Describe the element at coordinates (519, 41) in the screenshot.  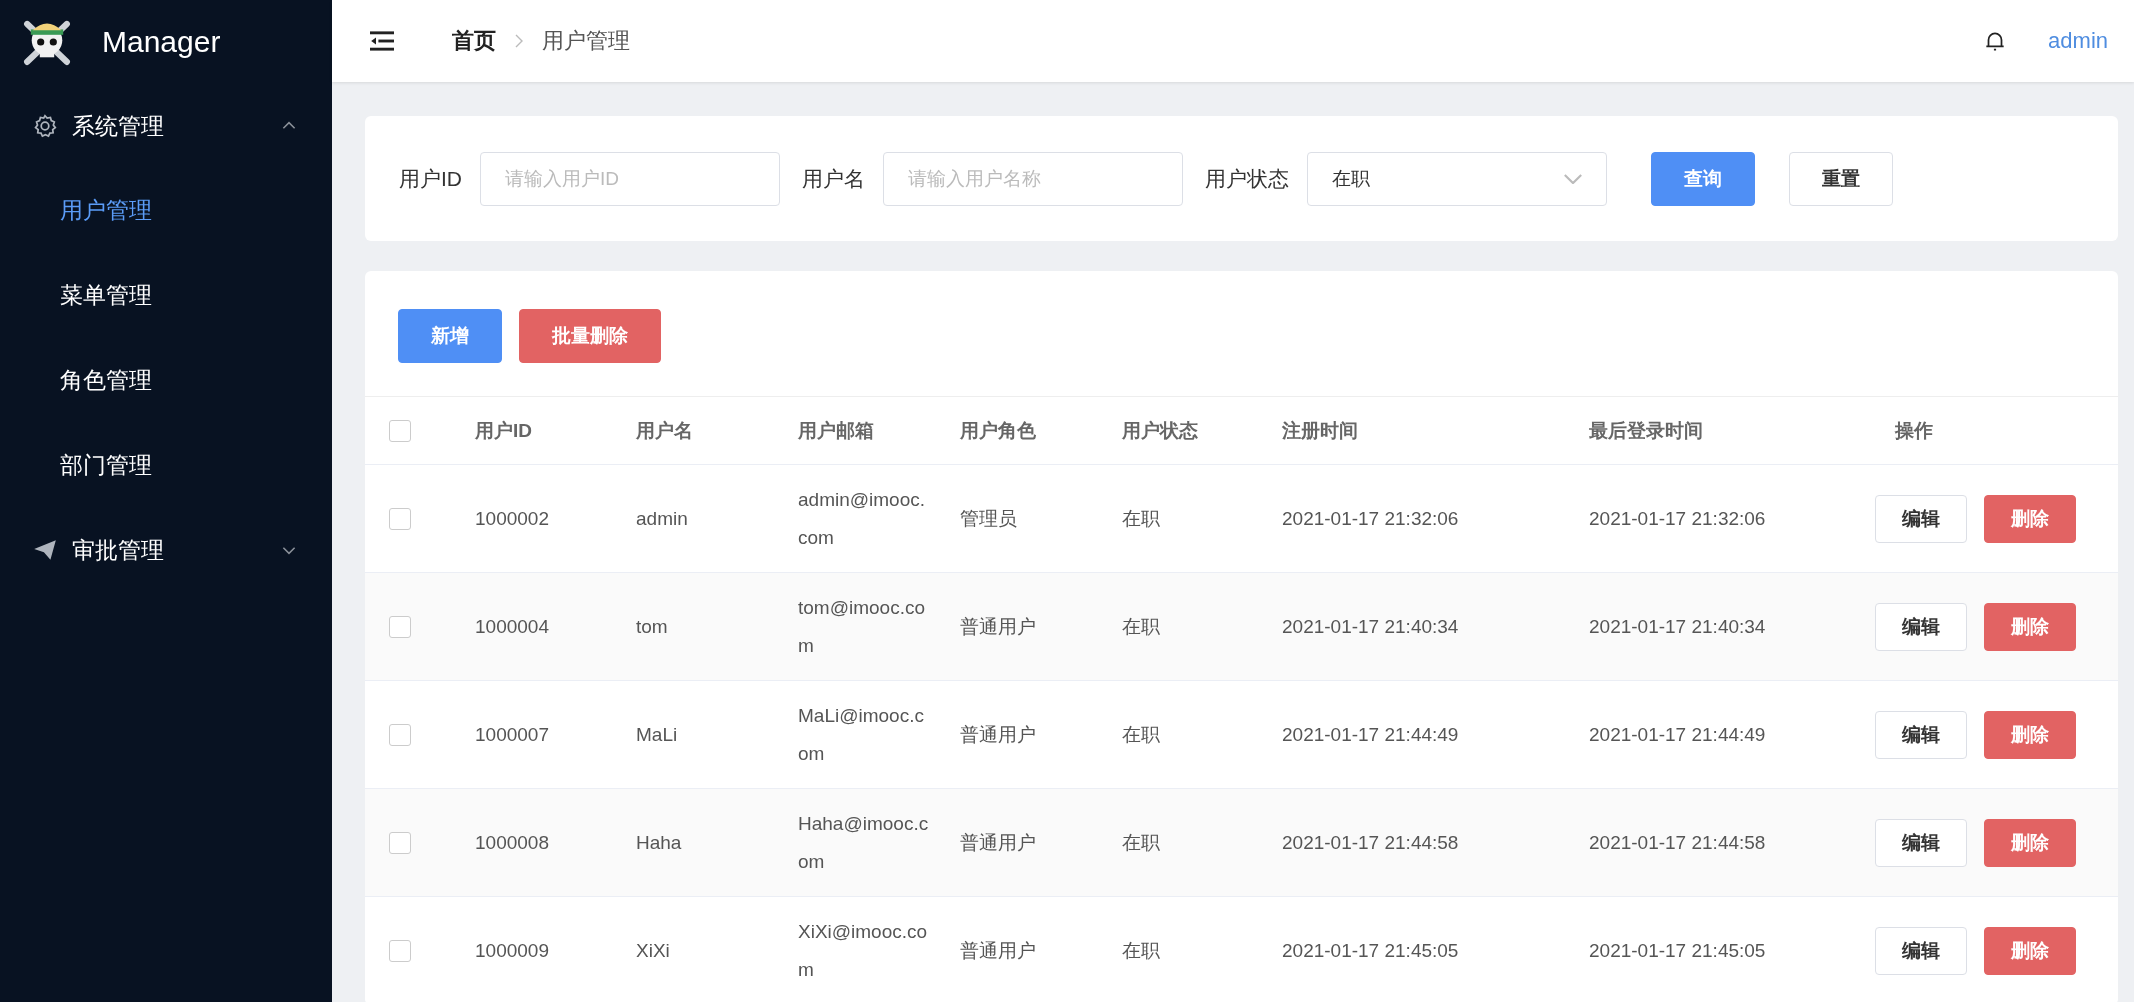
I see `chevron-right-icon` at that location.